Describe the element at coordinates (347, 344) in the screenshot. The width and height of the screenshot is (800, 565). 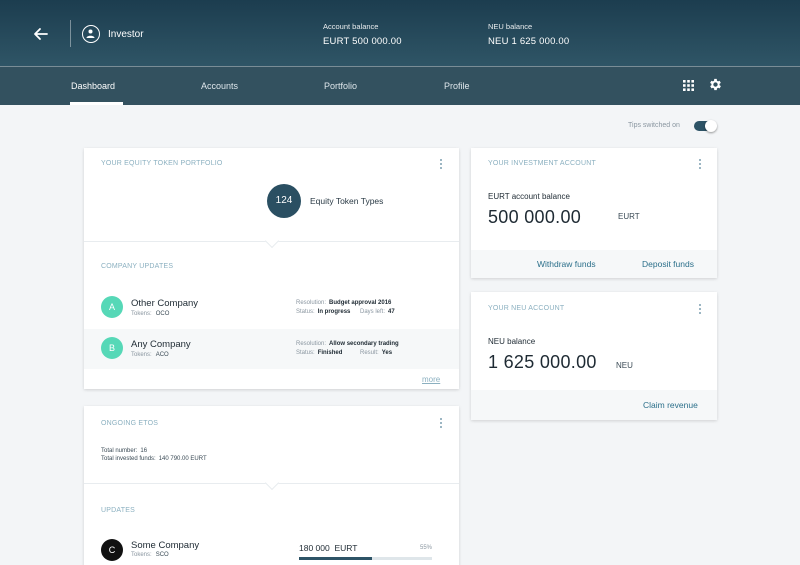
I see `resolution: Resolution: Allow secondary trading` at that location.